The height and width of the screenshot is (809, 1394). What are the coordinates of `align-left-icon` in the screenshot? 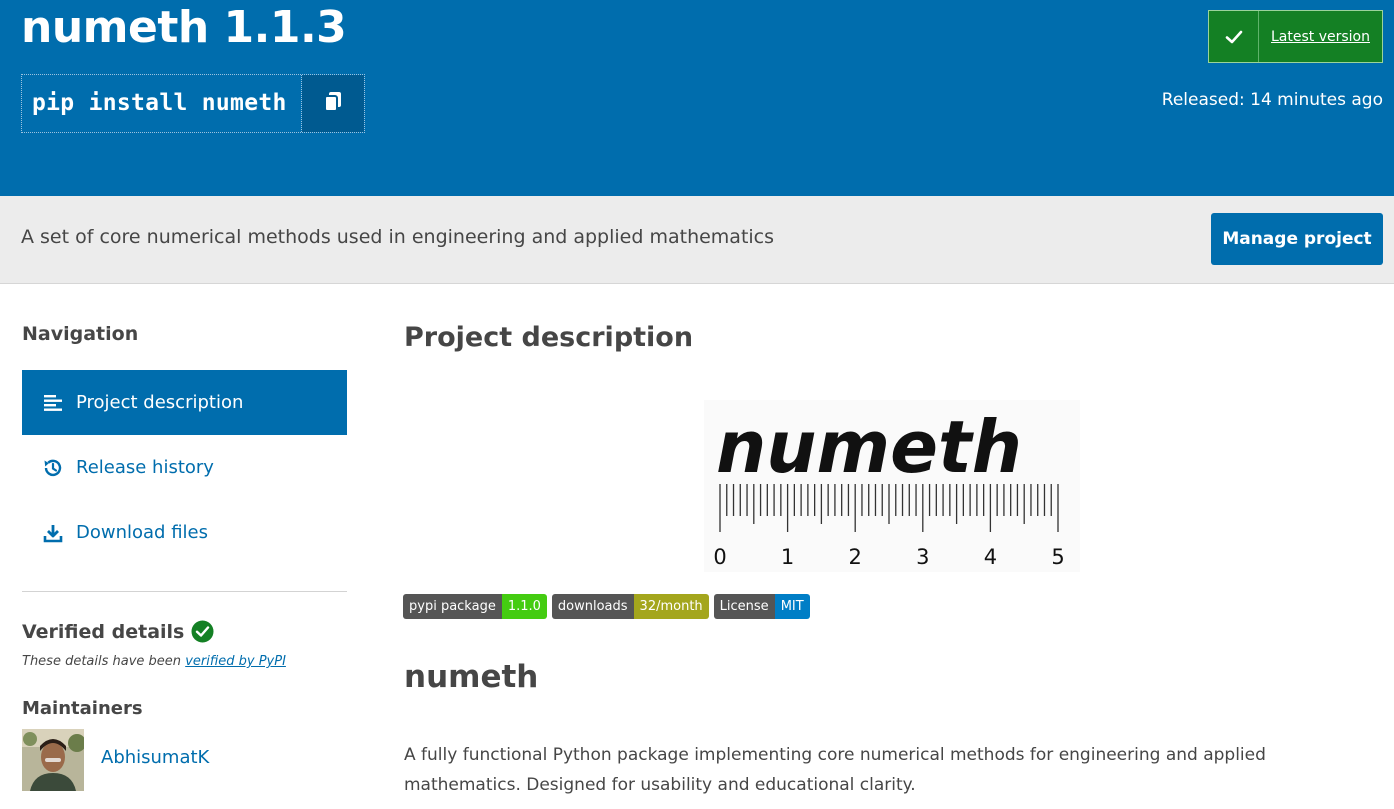 It's located at (53, 403).